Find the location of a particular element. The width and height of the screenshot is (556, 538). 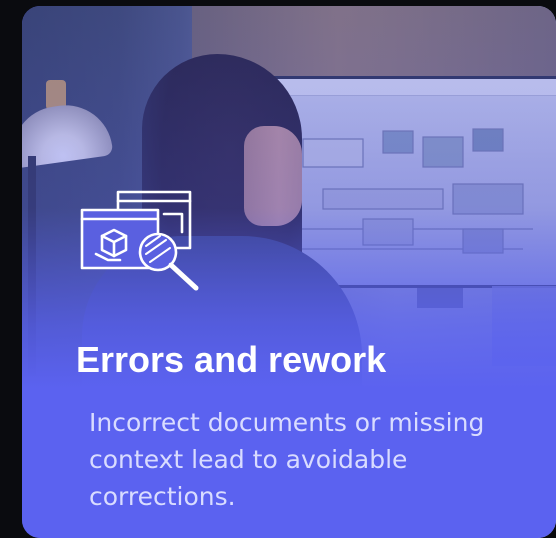

card-title: Errors and rework is located at coordinates (231, 359).